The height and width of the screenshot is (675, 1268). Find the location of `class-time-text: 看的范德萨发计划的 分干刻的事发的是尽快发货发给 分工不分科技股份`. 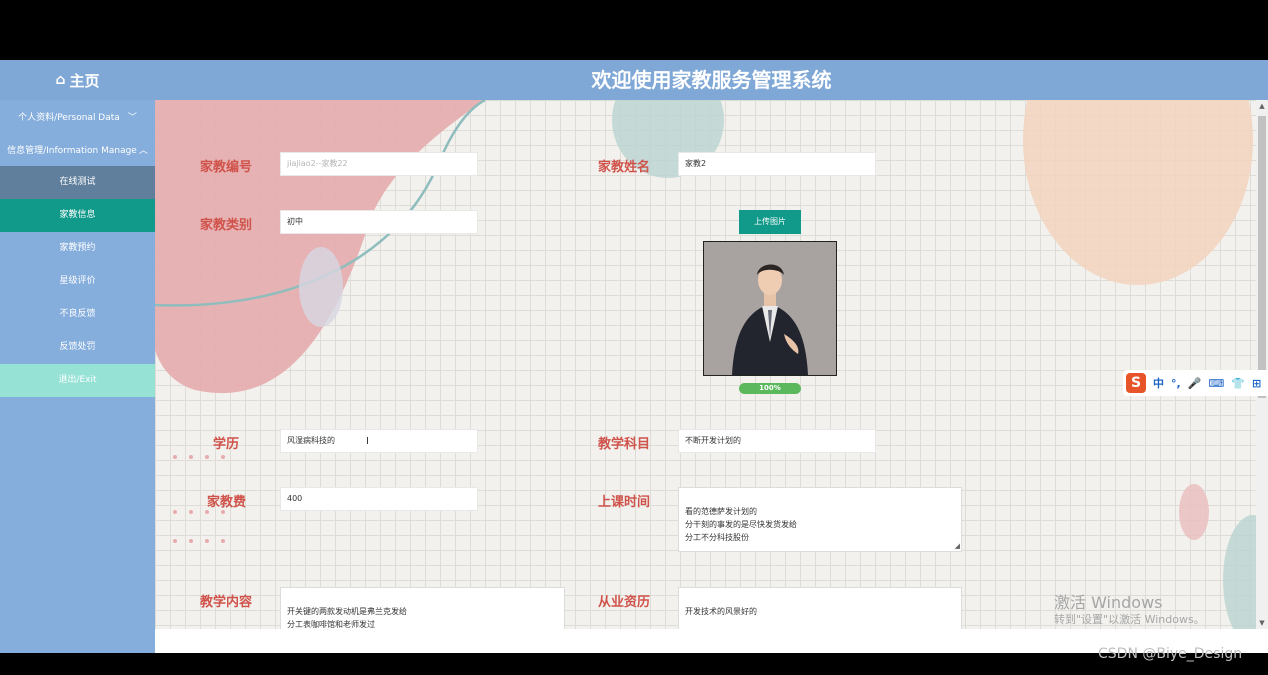

class-time-text: 看的范德萨发计划的 分干刻的事发的是尽快发货发给 分工不分科技股份 is located at coordinates (741, 524).